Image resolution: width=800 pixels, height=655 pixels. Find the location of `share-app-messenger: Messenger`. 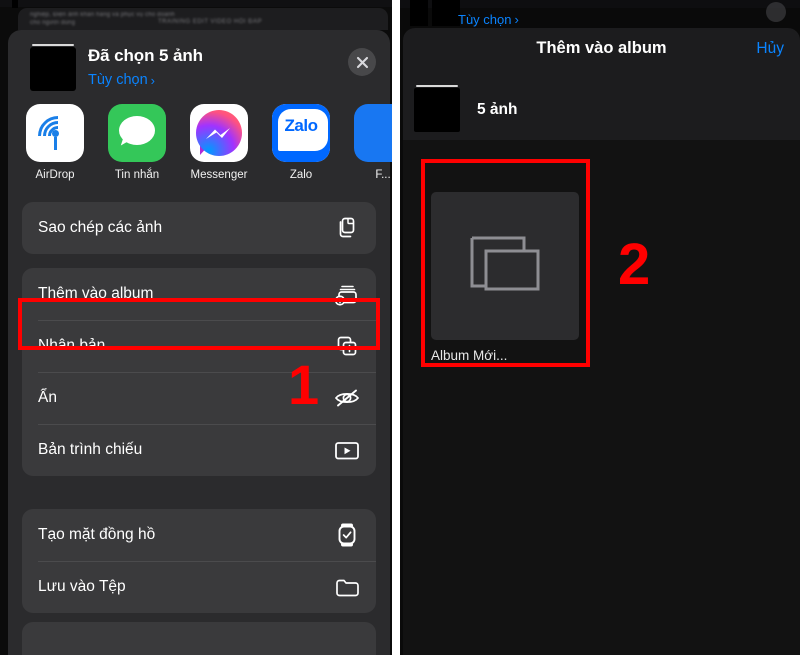

share-app-messenger: Messenger is located at coordinates (219, 149).